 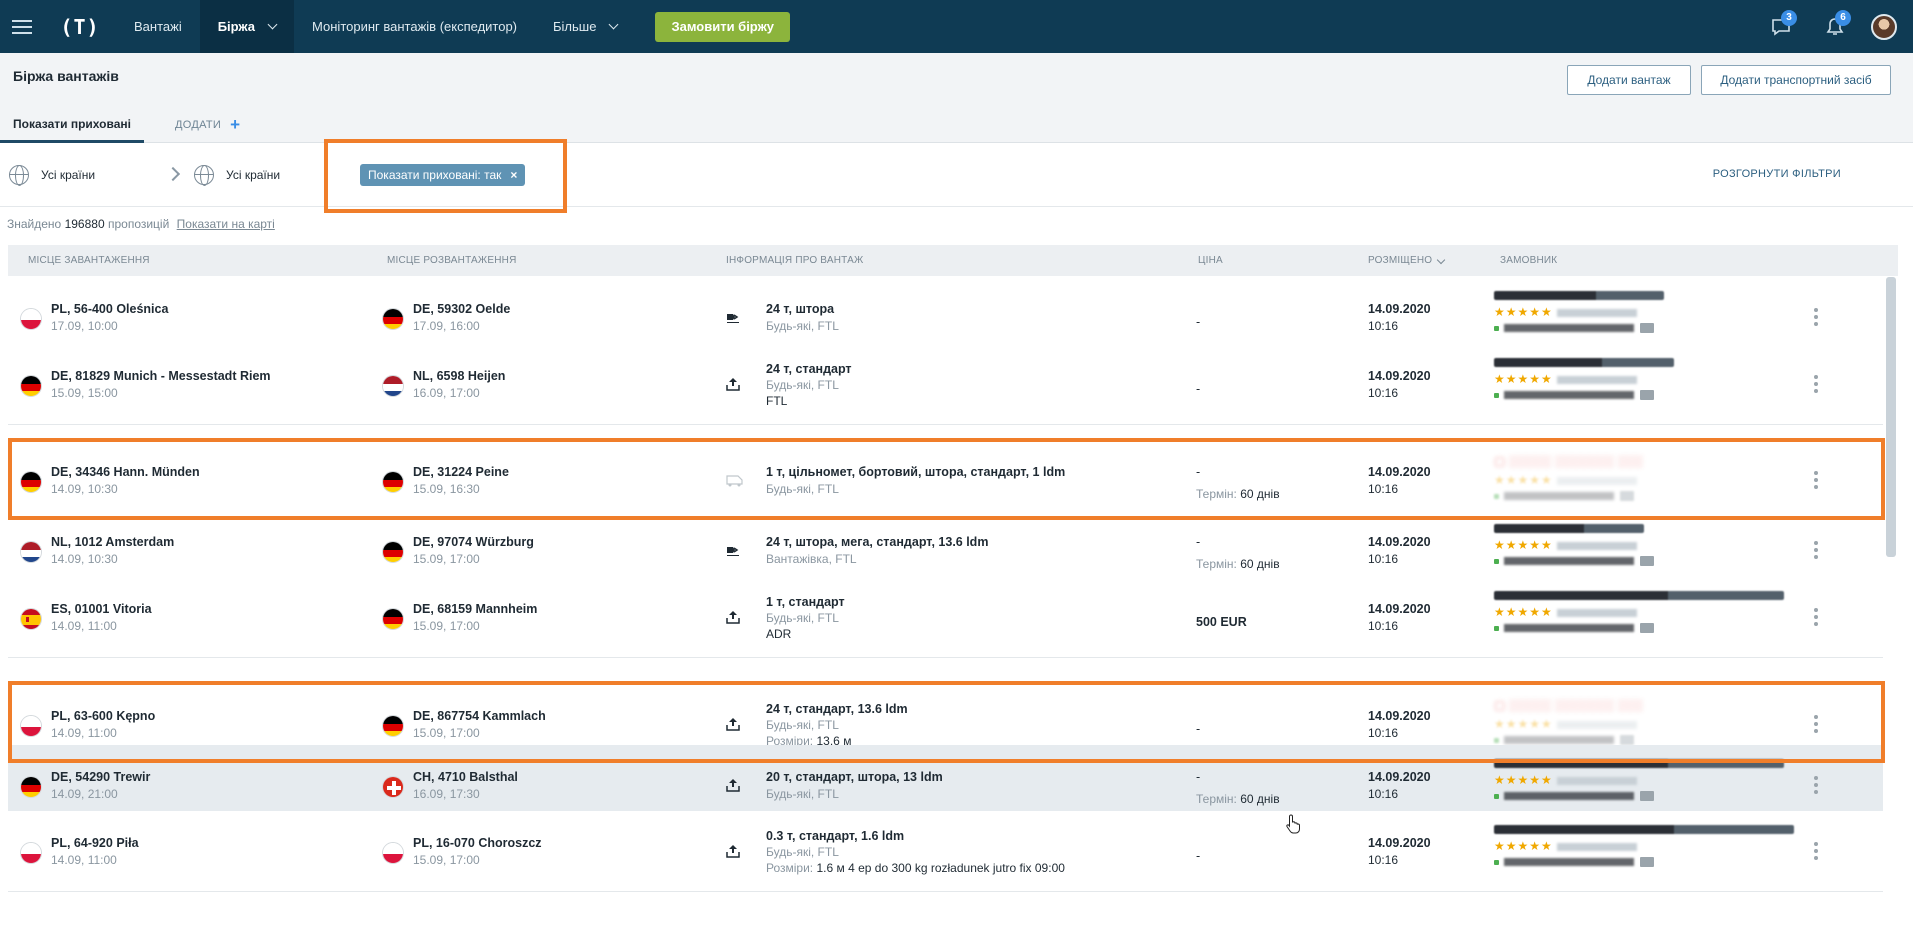 I want to click on tab-add-label: ДОДАТИ, so click(x=198, y=125).